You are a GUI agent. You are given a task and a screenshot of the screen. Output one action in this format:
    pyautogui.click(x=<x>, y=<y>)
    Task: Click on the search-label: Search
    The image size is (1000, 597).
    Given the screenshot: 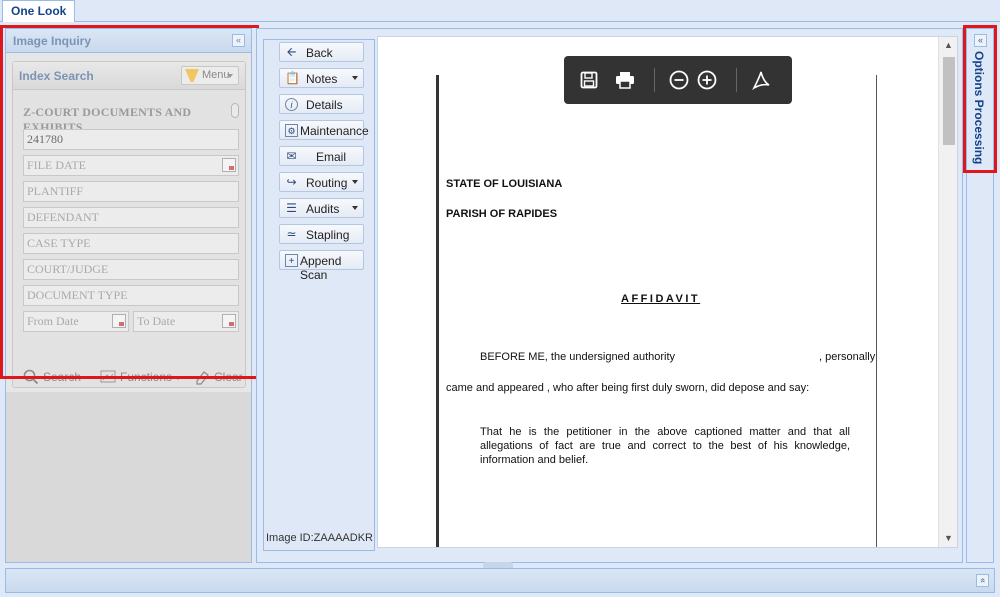 What is the action you would take?
    pyautogui.click(x=62, y=377)
    